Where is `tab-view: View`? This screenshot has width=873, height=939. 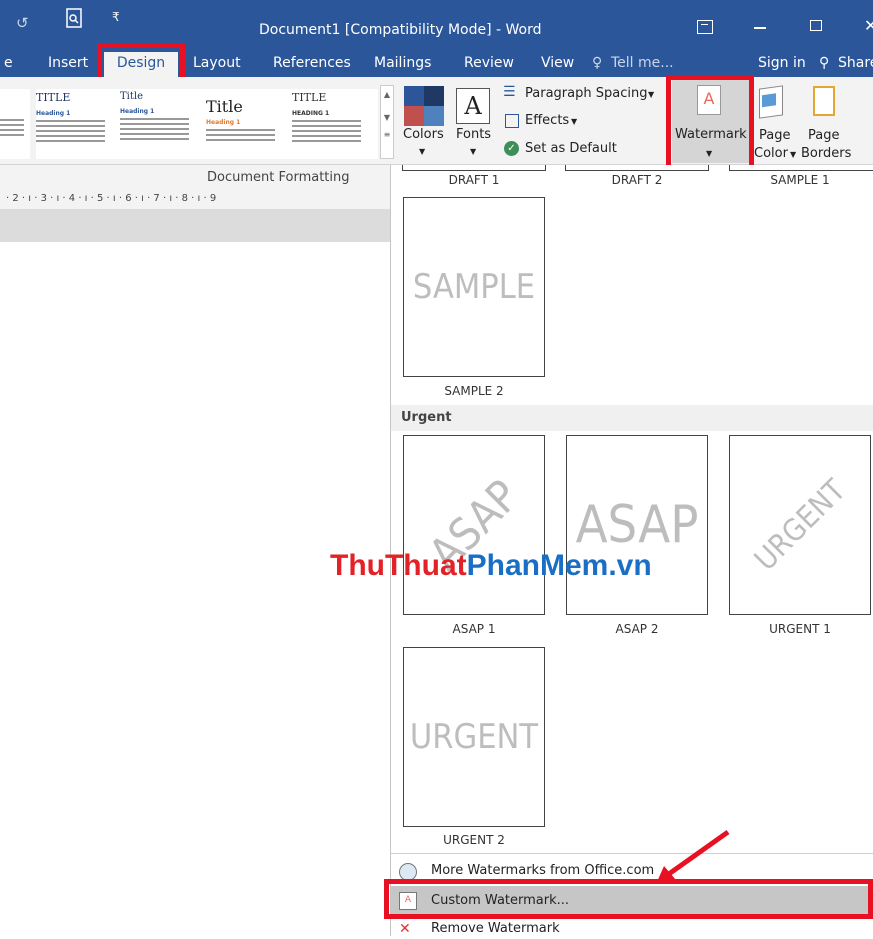
tab-view: View is located at coordinates (557, 64).